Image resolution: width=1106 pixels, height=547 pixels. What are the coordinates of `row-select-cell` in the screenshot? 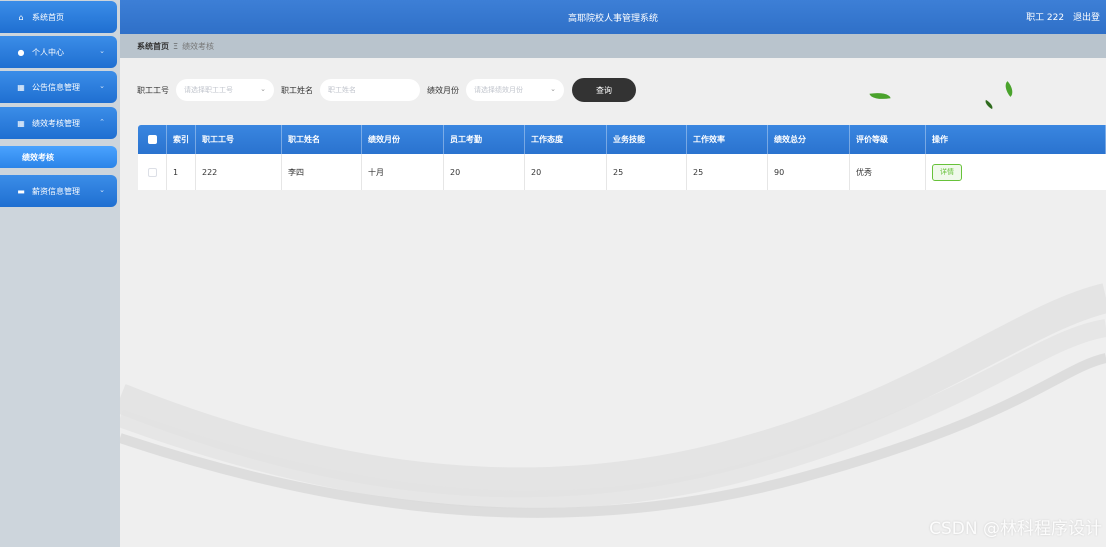 It's located at (152, 172).